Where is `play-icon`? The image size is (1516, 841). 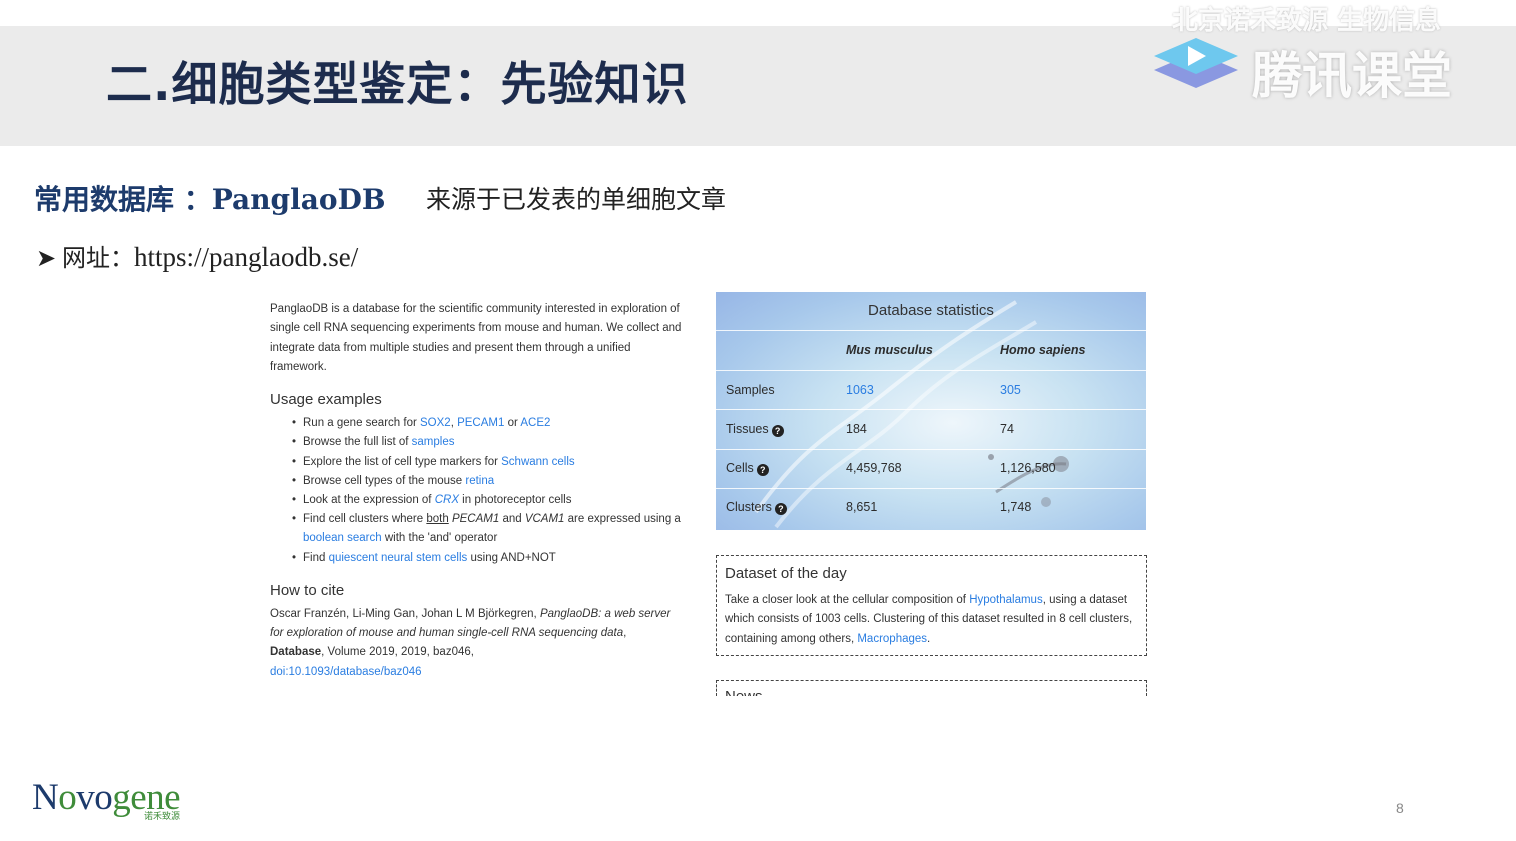 play-icon is located at coordinates (1196, 63).